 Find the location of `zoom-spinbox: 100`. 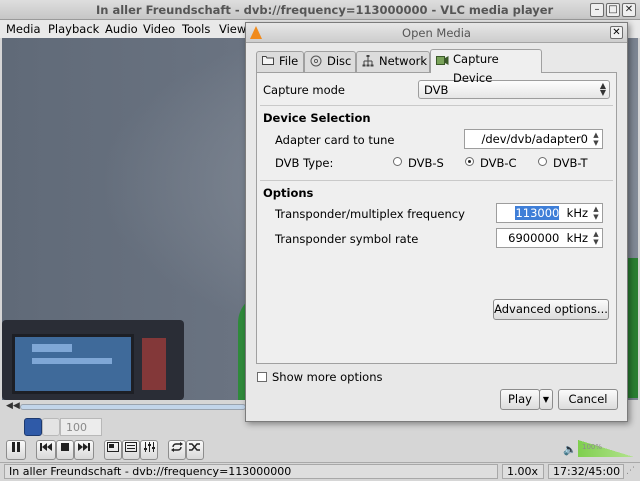

zoom-spinbox: 100 is located at coordinates (81, 427).